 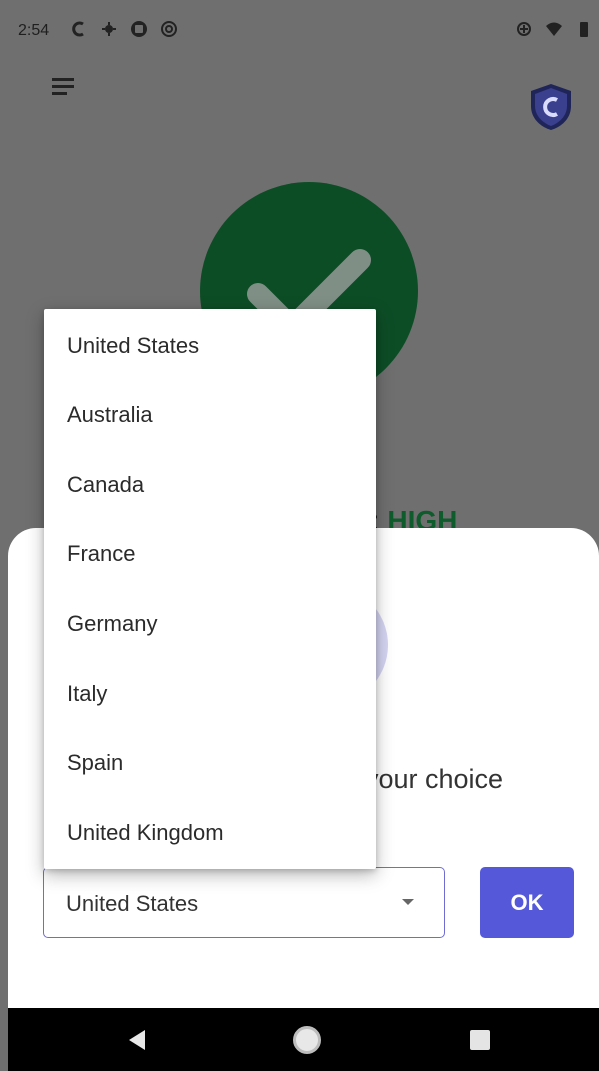 I want to click on dropdown-item-germany: Germany, so click(x=210, y=624).